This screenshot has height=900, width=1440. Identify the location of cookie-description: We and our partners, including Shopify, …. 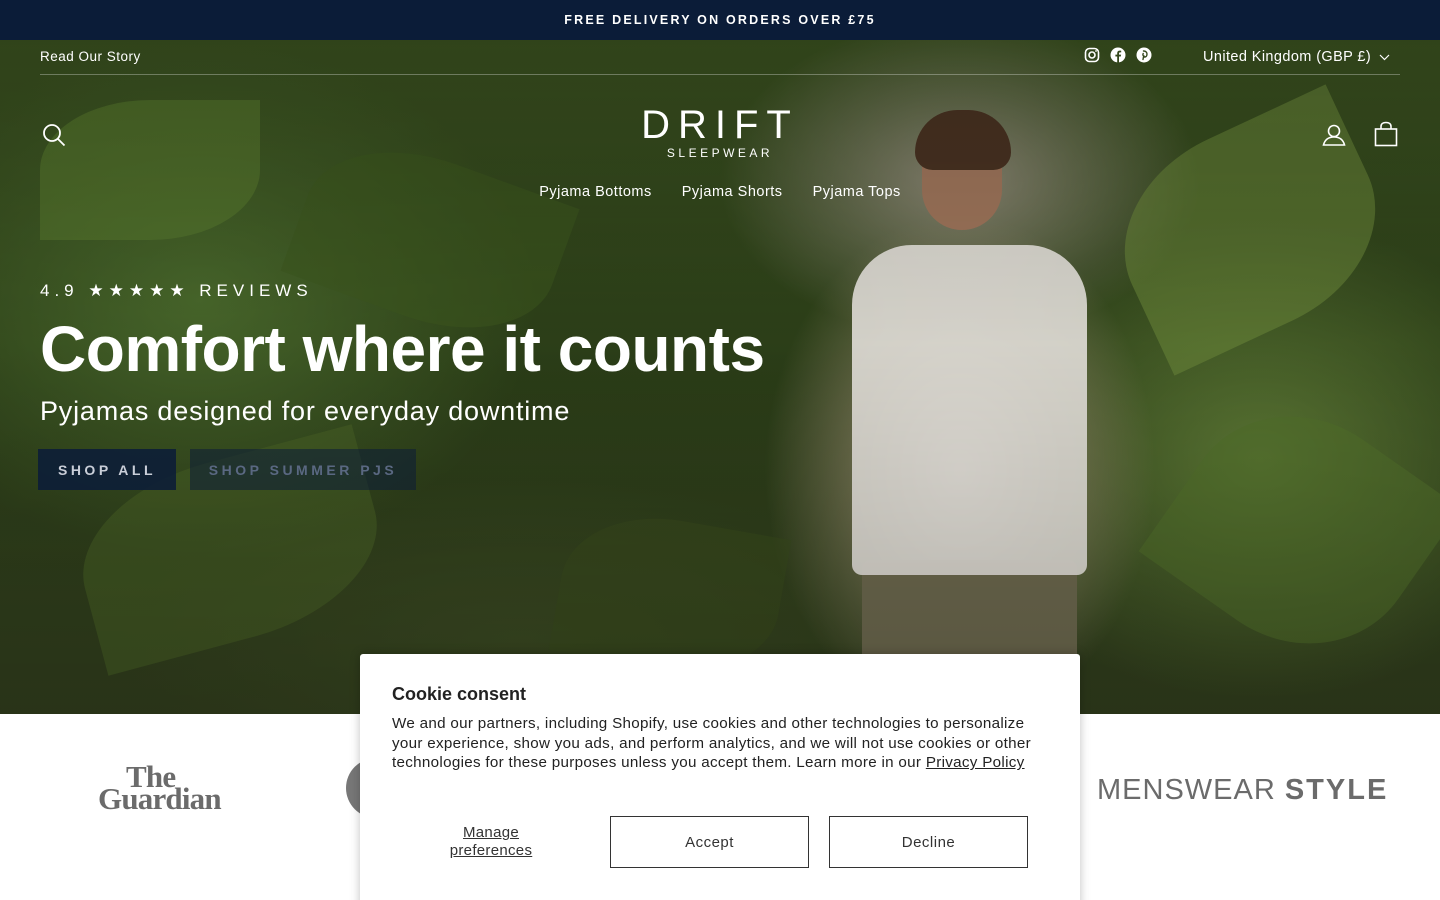
(722, 743).